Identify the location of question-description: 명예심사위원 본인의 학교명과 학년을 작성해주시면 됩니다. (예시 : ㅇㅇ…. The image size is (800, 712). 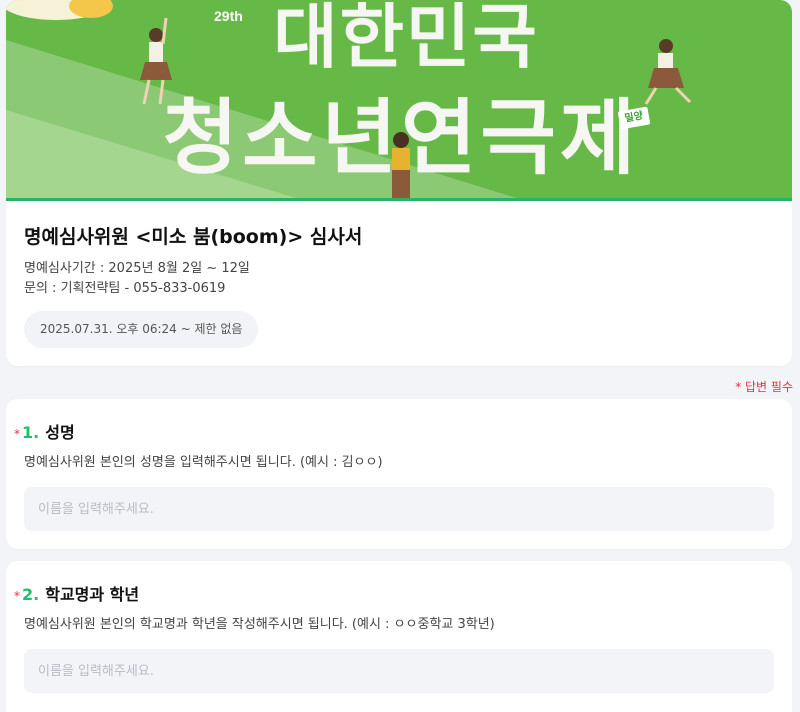
(259, 624).